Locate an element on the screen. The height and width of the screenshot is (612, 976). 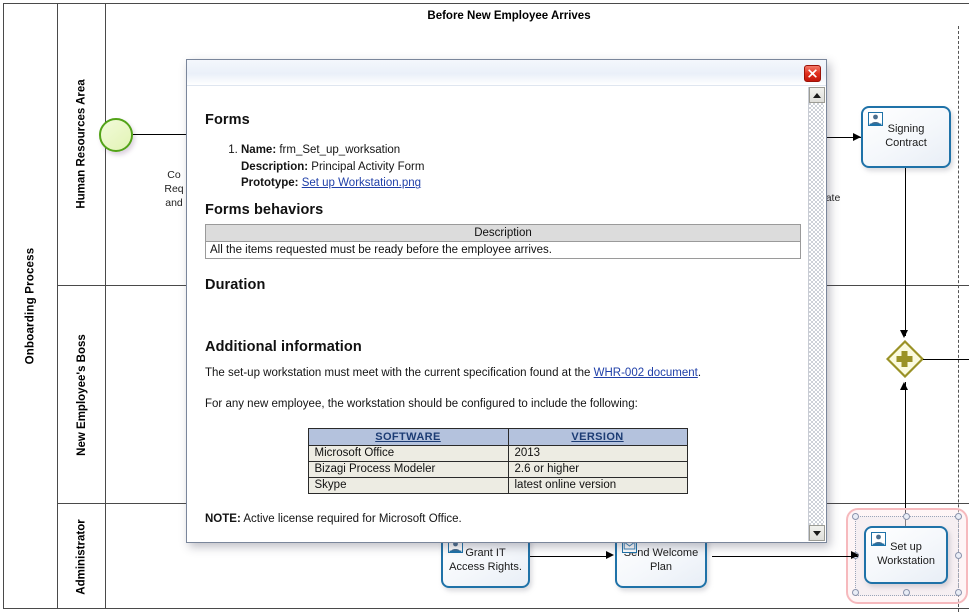
column-header-version: VERSION is located at coordinates (597, 436).